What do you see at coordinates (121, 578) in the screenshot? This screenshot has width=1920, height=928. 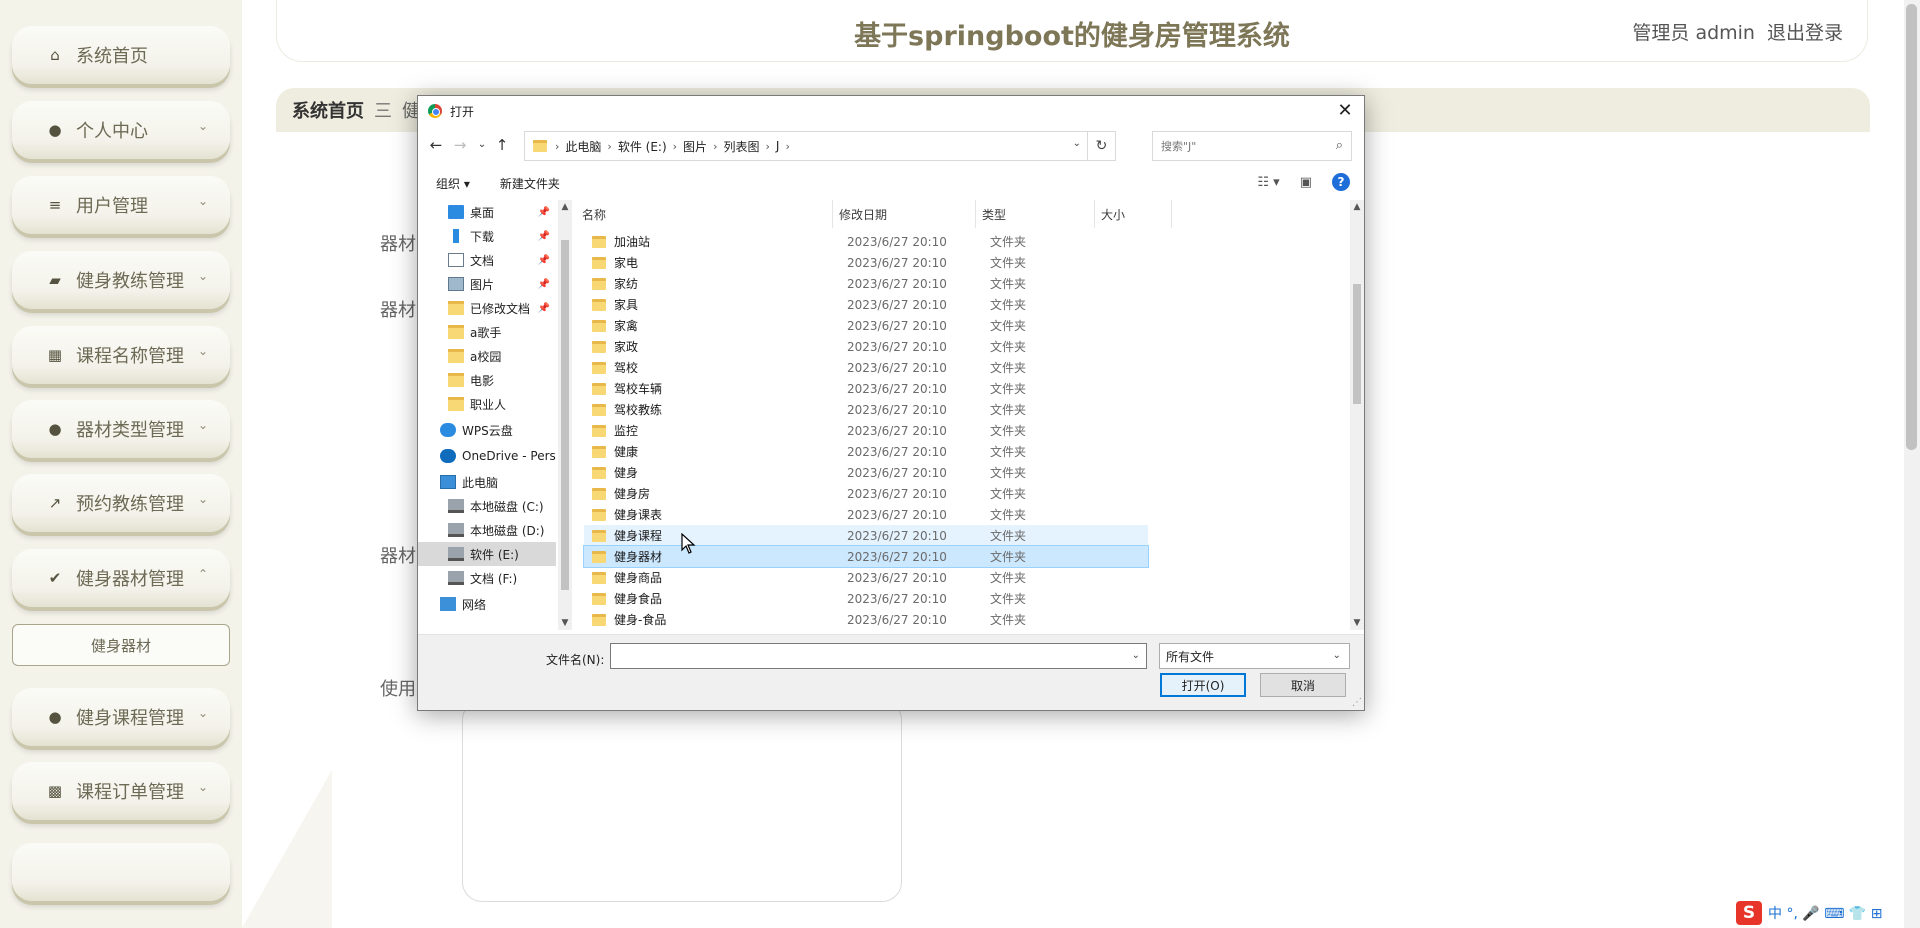 I see `sidebar-item: ✔ 健身器材管理 ⌃` at bounding box center [121, 578].